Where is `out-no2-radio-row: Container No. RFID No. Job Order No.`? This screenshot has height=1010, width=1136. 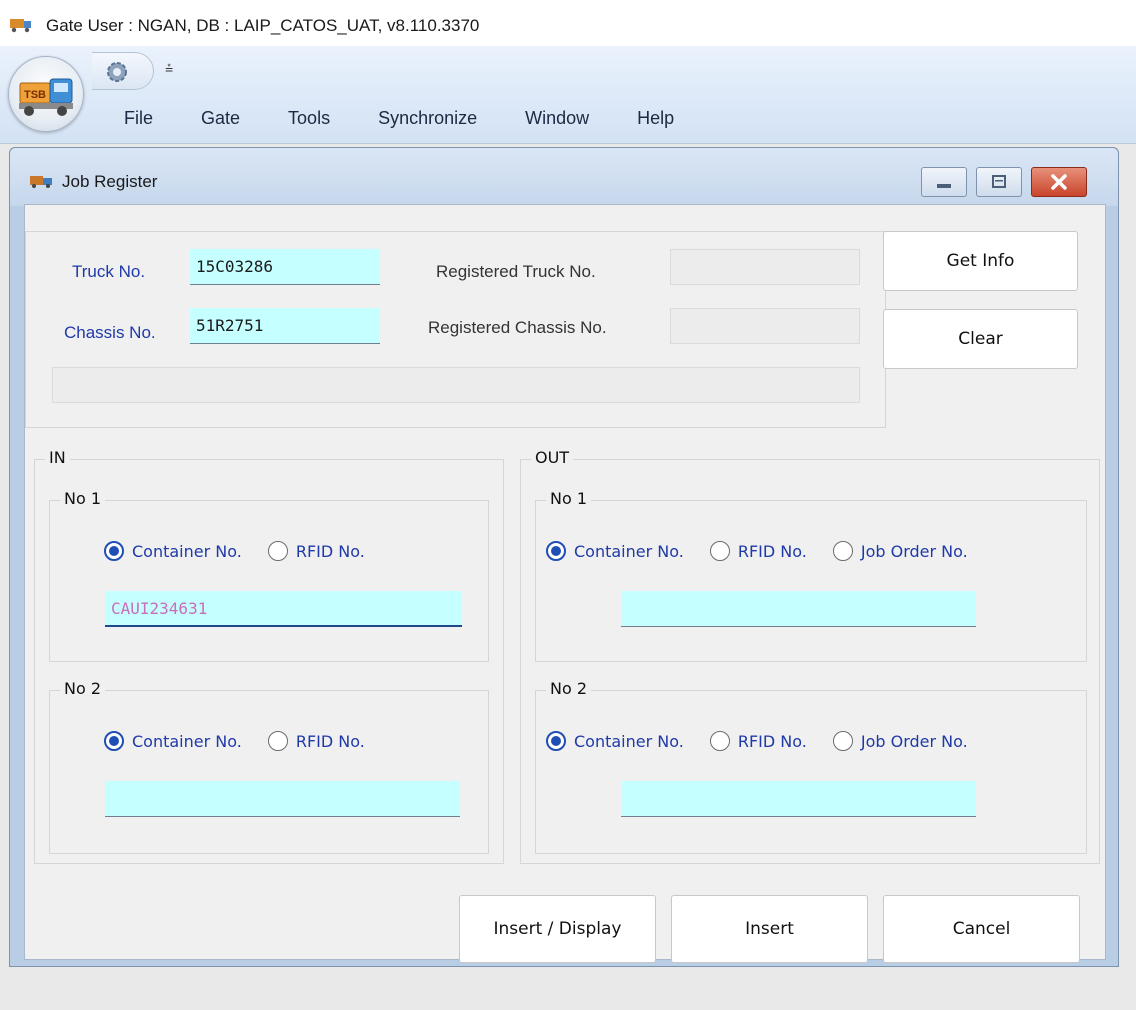 out-no2-radio-row: Container No. RFID No. Job Order No. is located at coordinates (757, 741).